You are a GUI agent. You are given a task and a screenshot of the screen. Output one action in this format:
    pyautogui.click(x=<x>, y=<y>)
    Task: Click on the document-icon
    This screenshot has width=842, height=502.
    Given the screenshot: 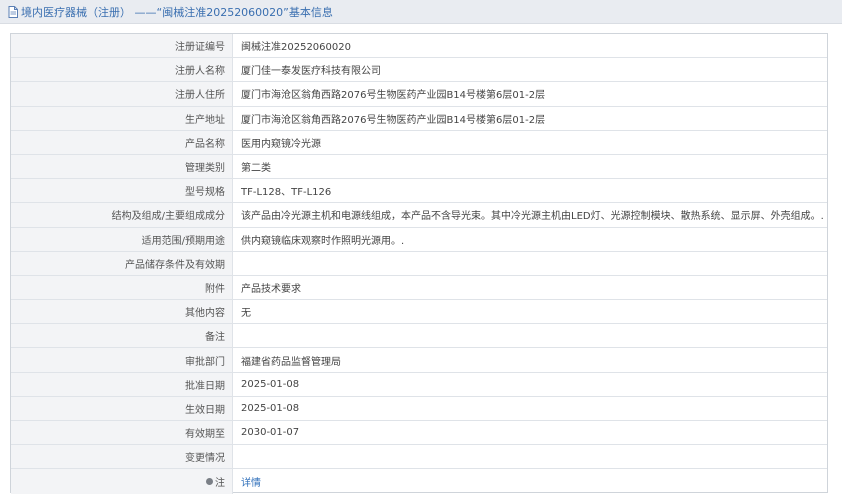 What is the action you would take?
    pyautogui.click(x=13, y=11)
    